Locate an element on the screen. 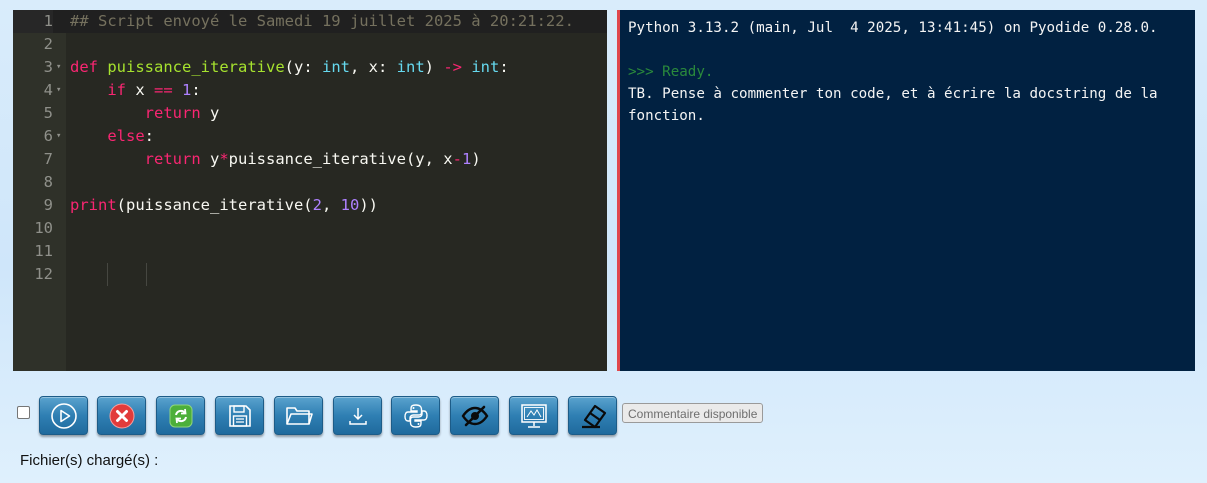 This screenshot has width=1207, height=483. folder-icon is located at coordinates (299, 415).